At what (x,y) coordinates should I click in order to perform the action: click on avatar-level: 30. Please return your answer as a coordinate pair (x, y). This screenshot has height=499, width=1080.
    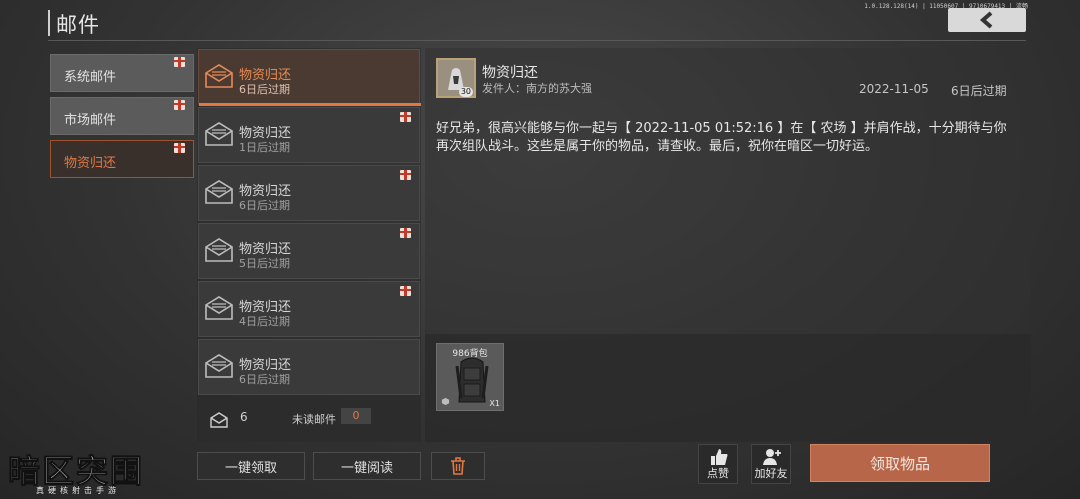
    Looking at the image, I should click on (465, 92).